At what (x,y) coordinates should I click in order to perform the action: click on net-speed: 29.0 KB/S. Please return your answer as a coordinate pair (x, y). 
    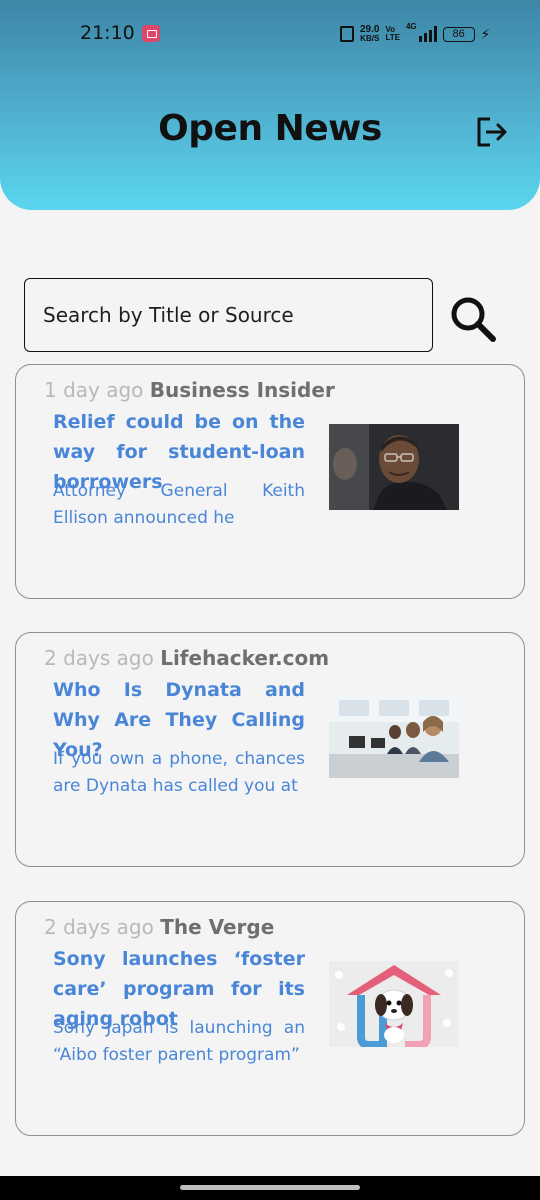
    Looking at the image, I should click on (370, 34).